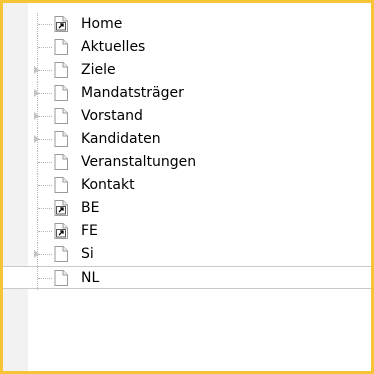 The height and width of the screenshot is (374, 374). I want to click on tree-item-4: Vorstand, so click(187, 116).